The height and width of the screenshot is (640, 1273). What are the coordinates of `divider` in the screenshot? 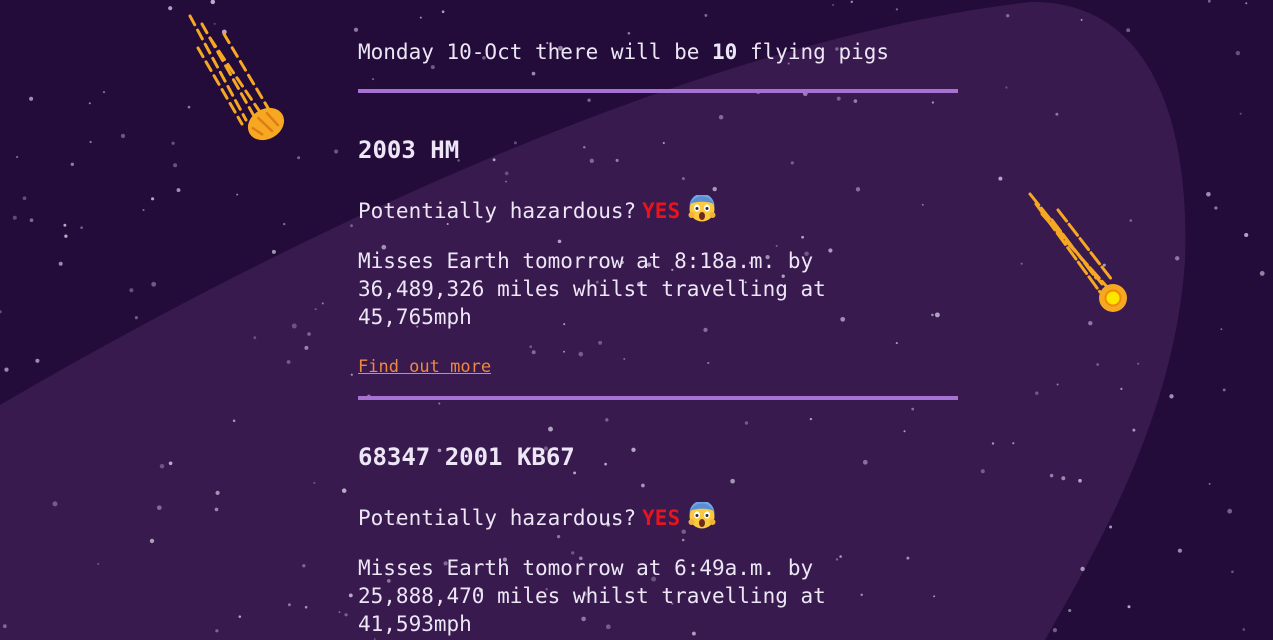 It's located at (658, 91).